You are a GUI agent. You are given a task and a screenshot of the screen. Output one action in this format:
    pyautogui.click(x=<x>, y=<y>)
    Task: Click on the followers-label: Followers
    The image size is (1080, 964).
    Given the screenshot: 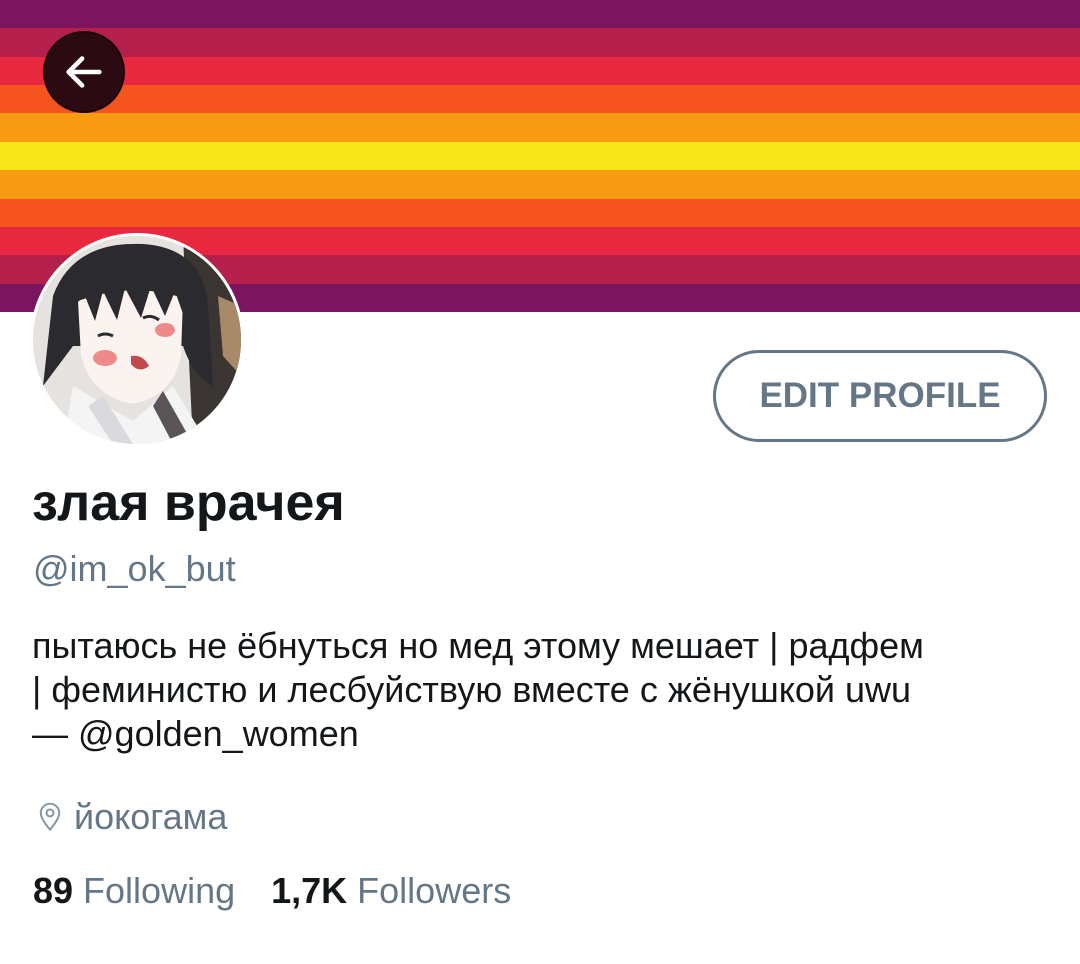 What is the action you would take?
    pyautogui.click(x=434, y=890)
    